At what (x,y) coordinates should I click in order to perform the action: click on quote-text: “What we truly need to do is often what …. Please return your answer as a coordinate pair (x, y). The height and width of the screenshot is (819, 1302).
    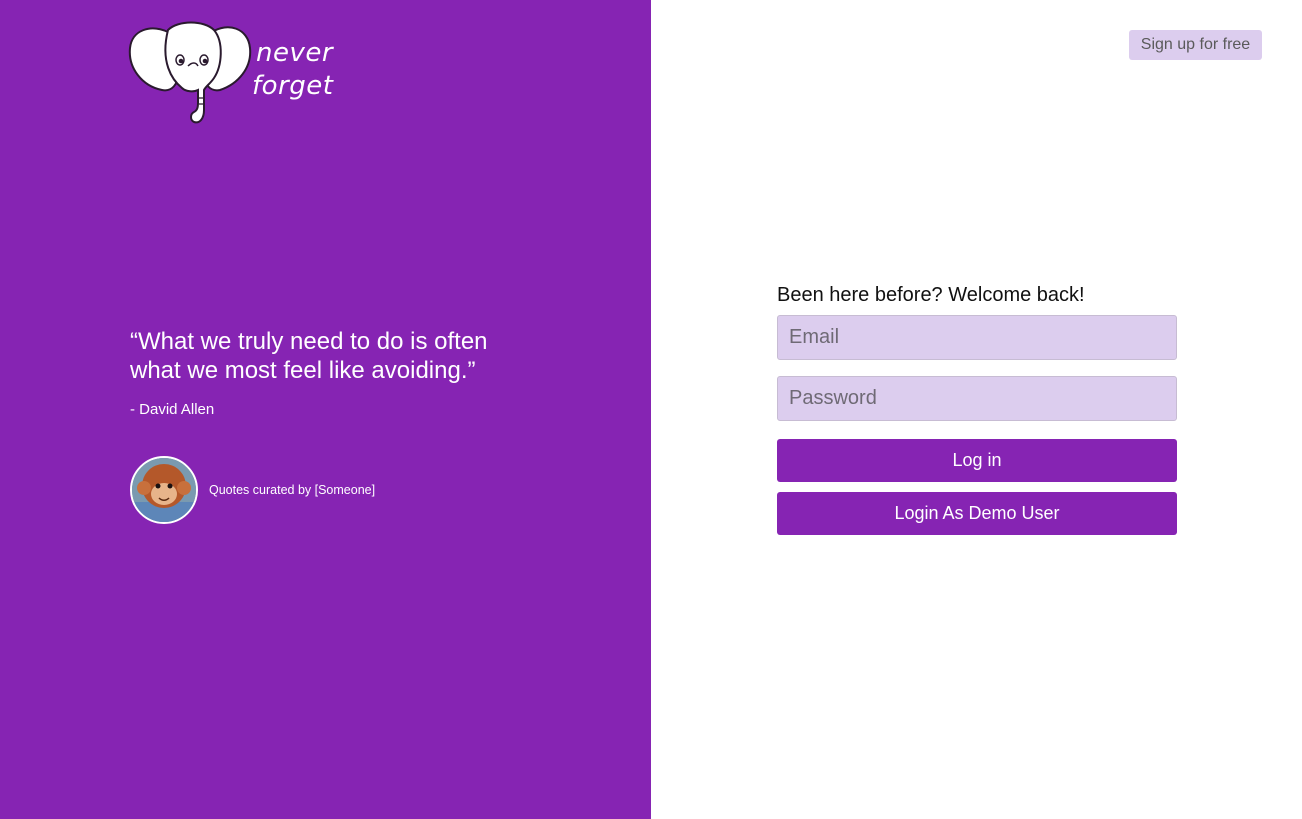
    Looking at the image, I should click on (309, 356).